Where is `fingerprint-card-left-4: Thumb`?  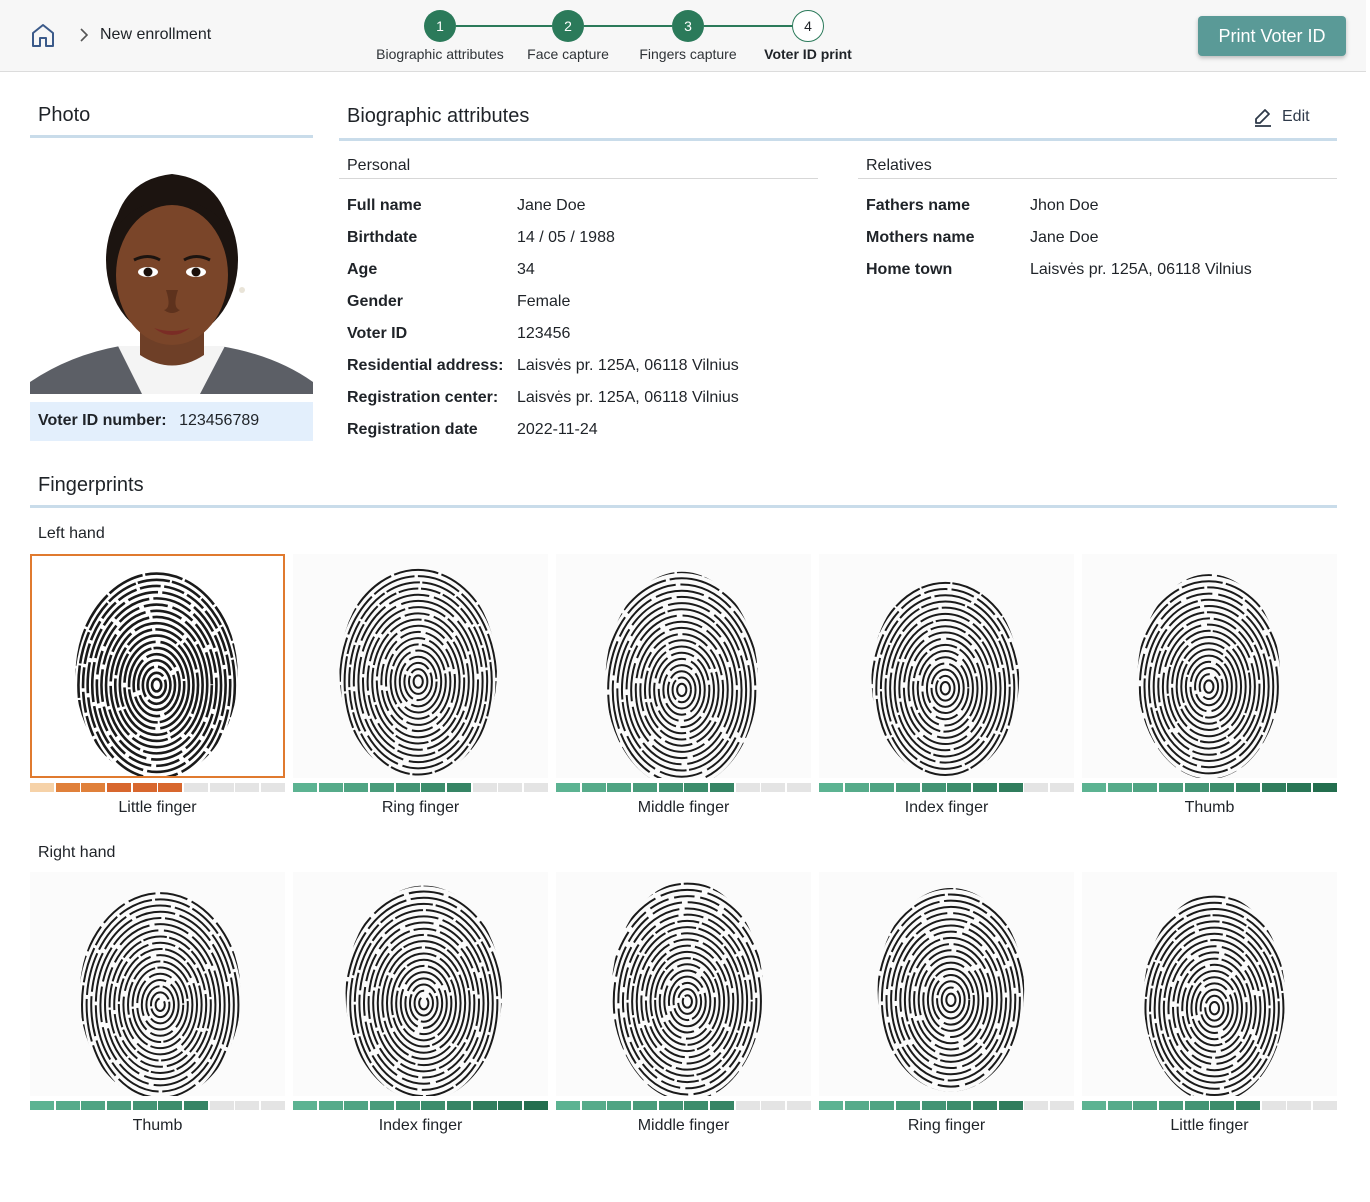
fingerprint-card-left-4: Thumb is located at coordinates (1210, 685).